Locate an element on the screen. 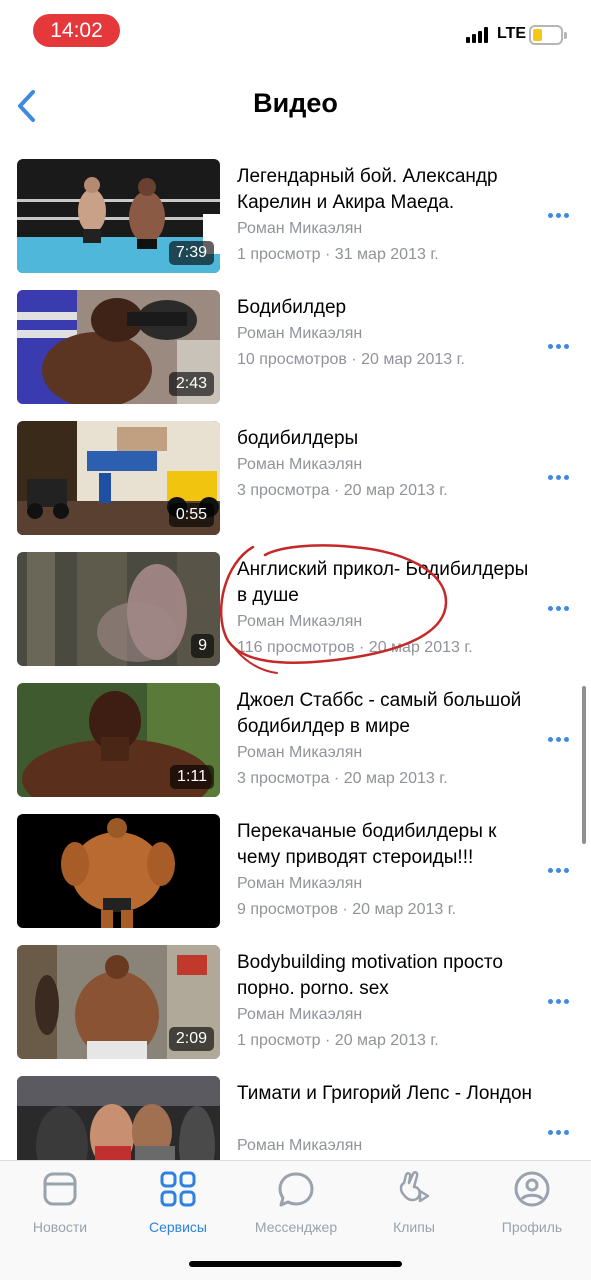 This screenshot has height=1280, width=591. video-title: Бодибилдер is located at coordinates (387, 308).